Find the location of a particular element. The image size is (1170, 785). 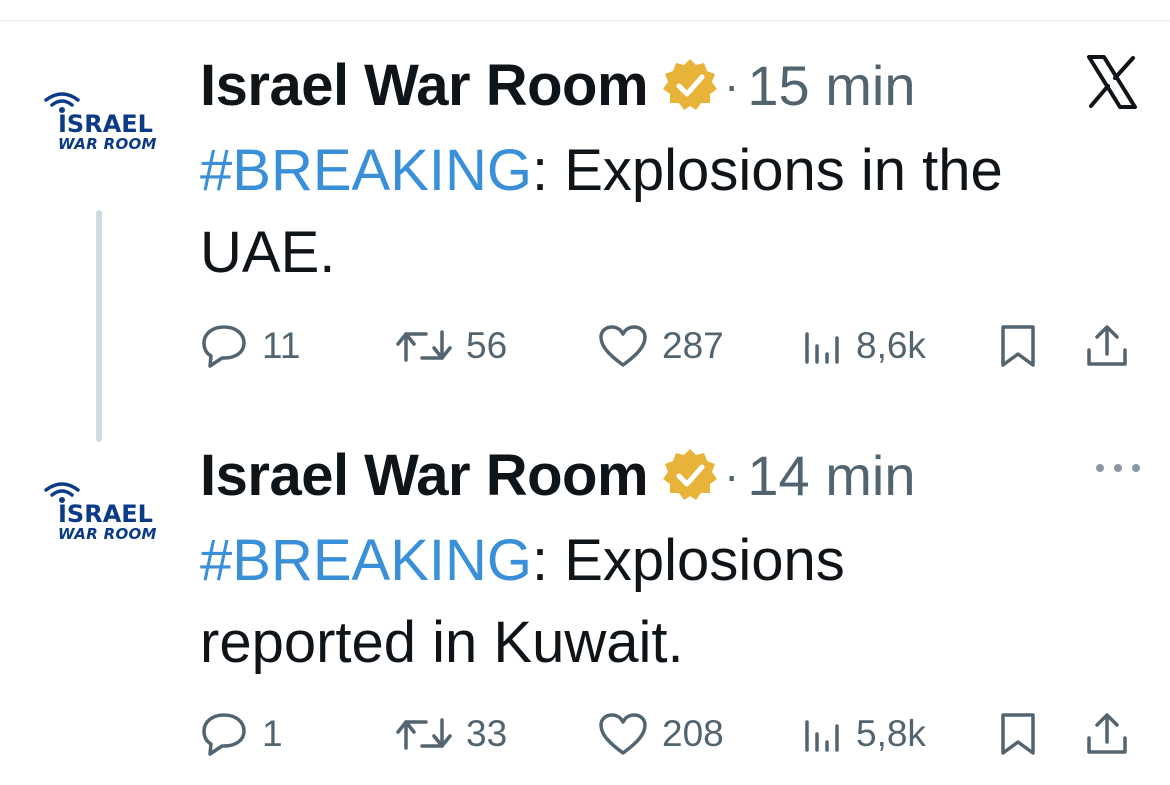

top-divider is located at coordinates (585, 20).